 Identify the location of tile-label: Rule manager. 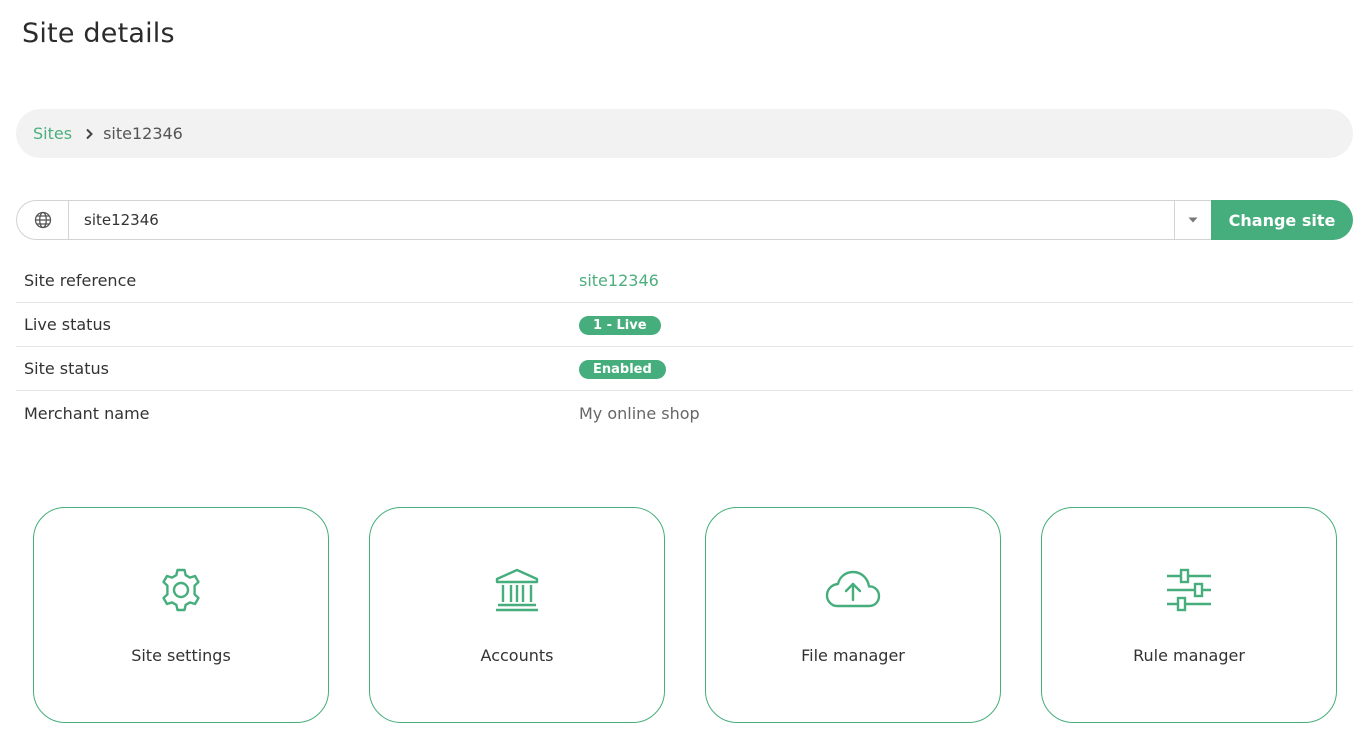
(1189, 655).